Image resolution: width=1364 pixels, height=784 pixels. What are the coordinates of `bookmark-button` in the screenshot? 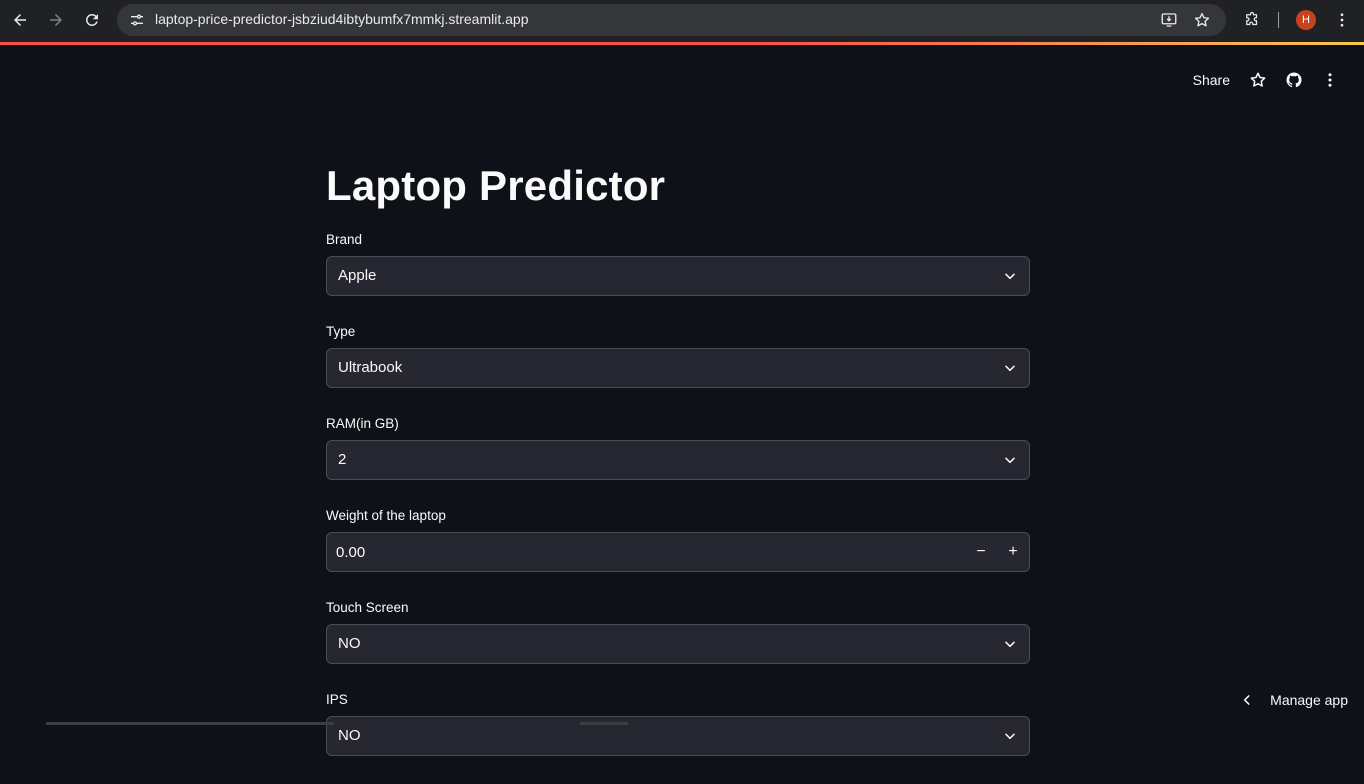 It's located at (1202, 20).